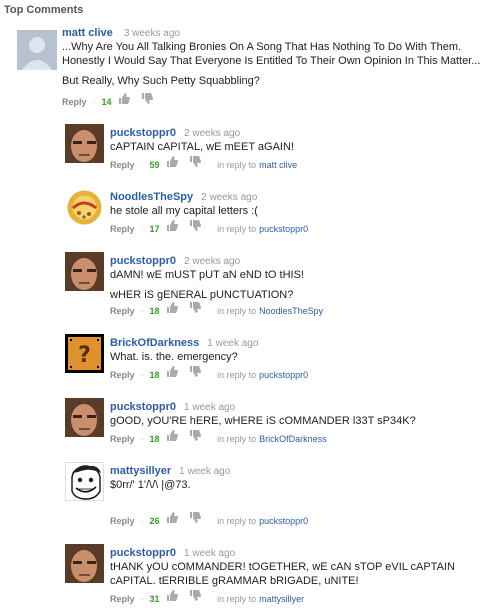 This screenshot has height=608, width=500. I want to click on section-title: Top Comments, so click(44, 10).